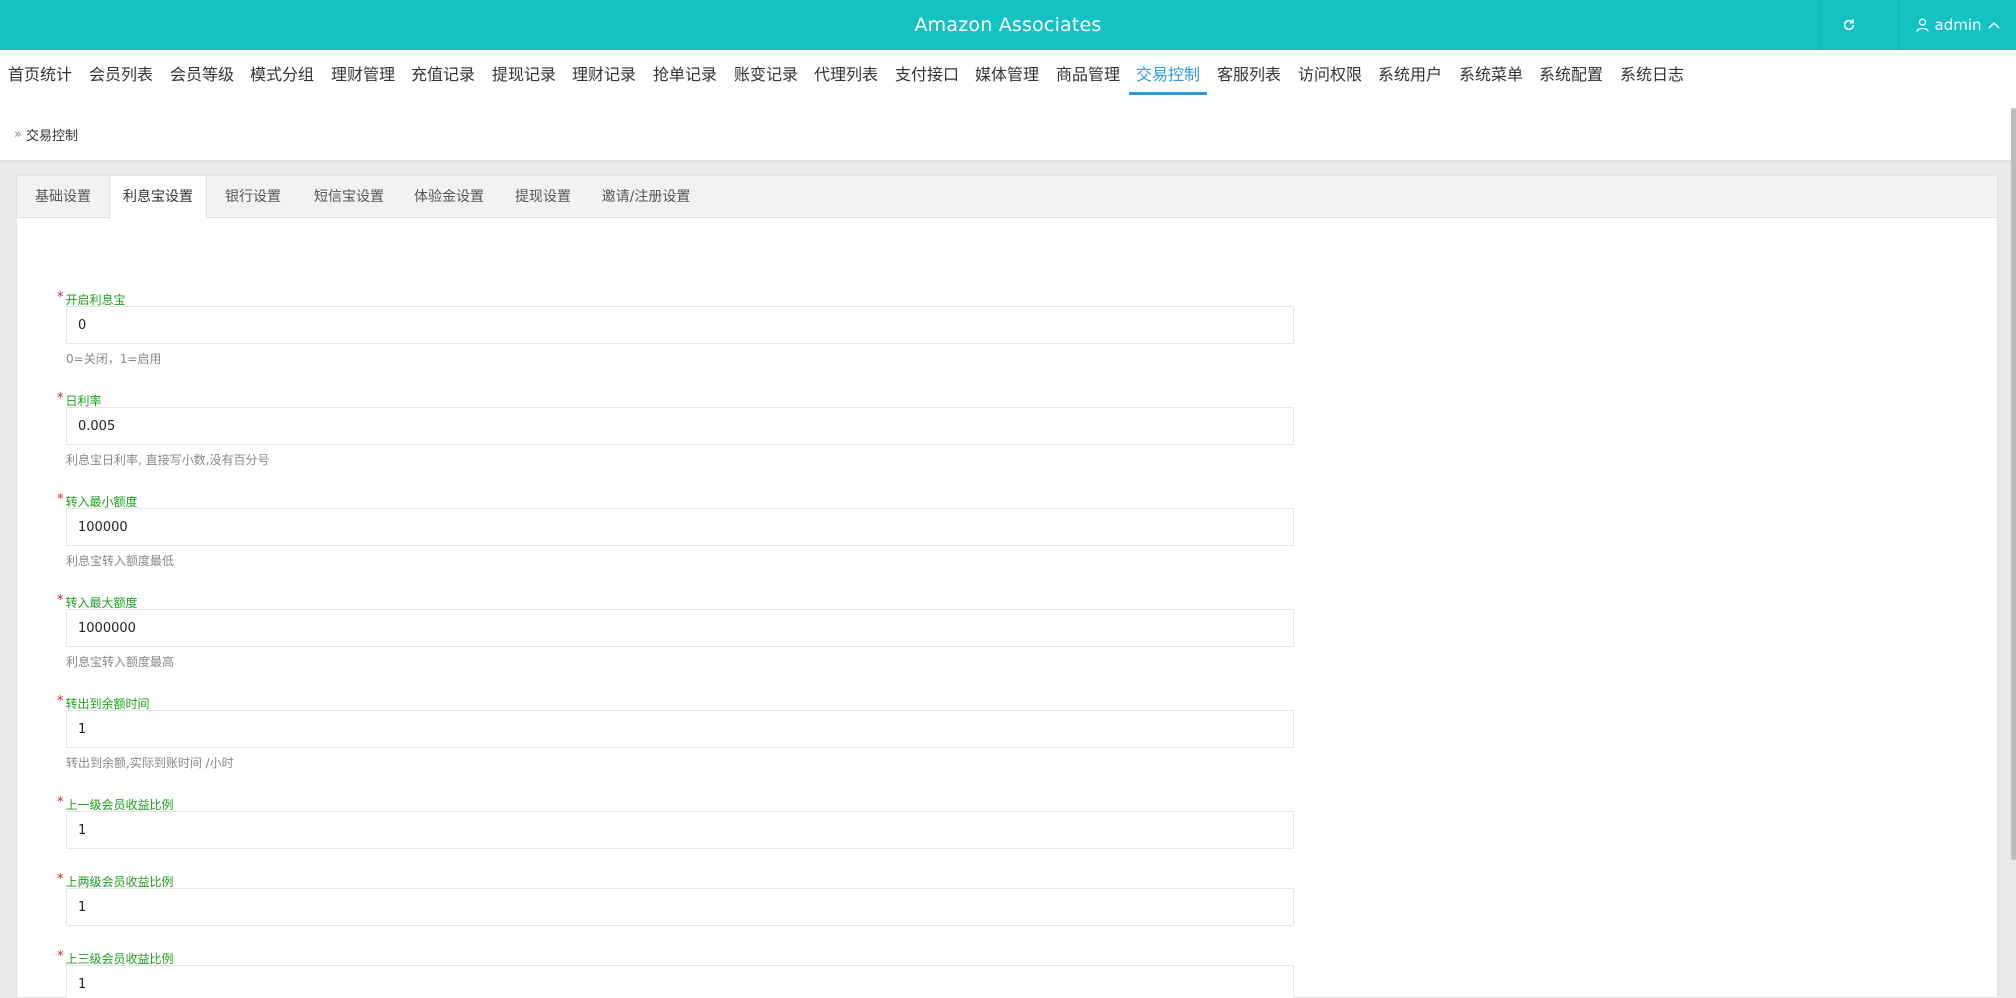  I want to click on nav-item-media-management: 媒体管理, so click(1007, 74).